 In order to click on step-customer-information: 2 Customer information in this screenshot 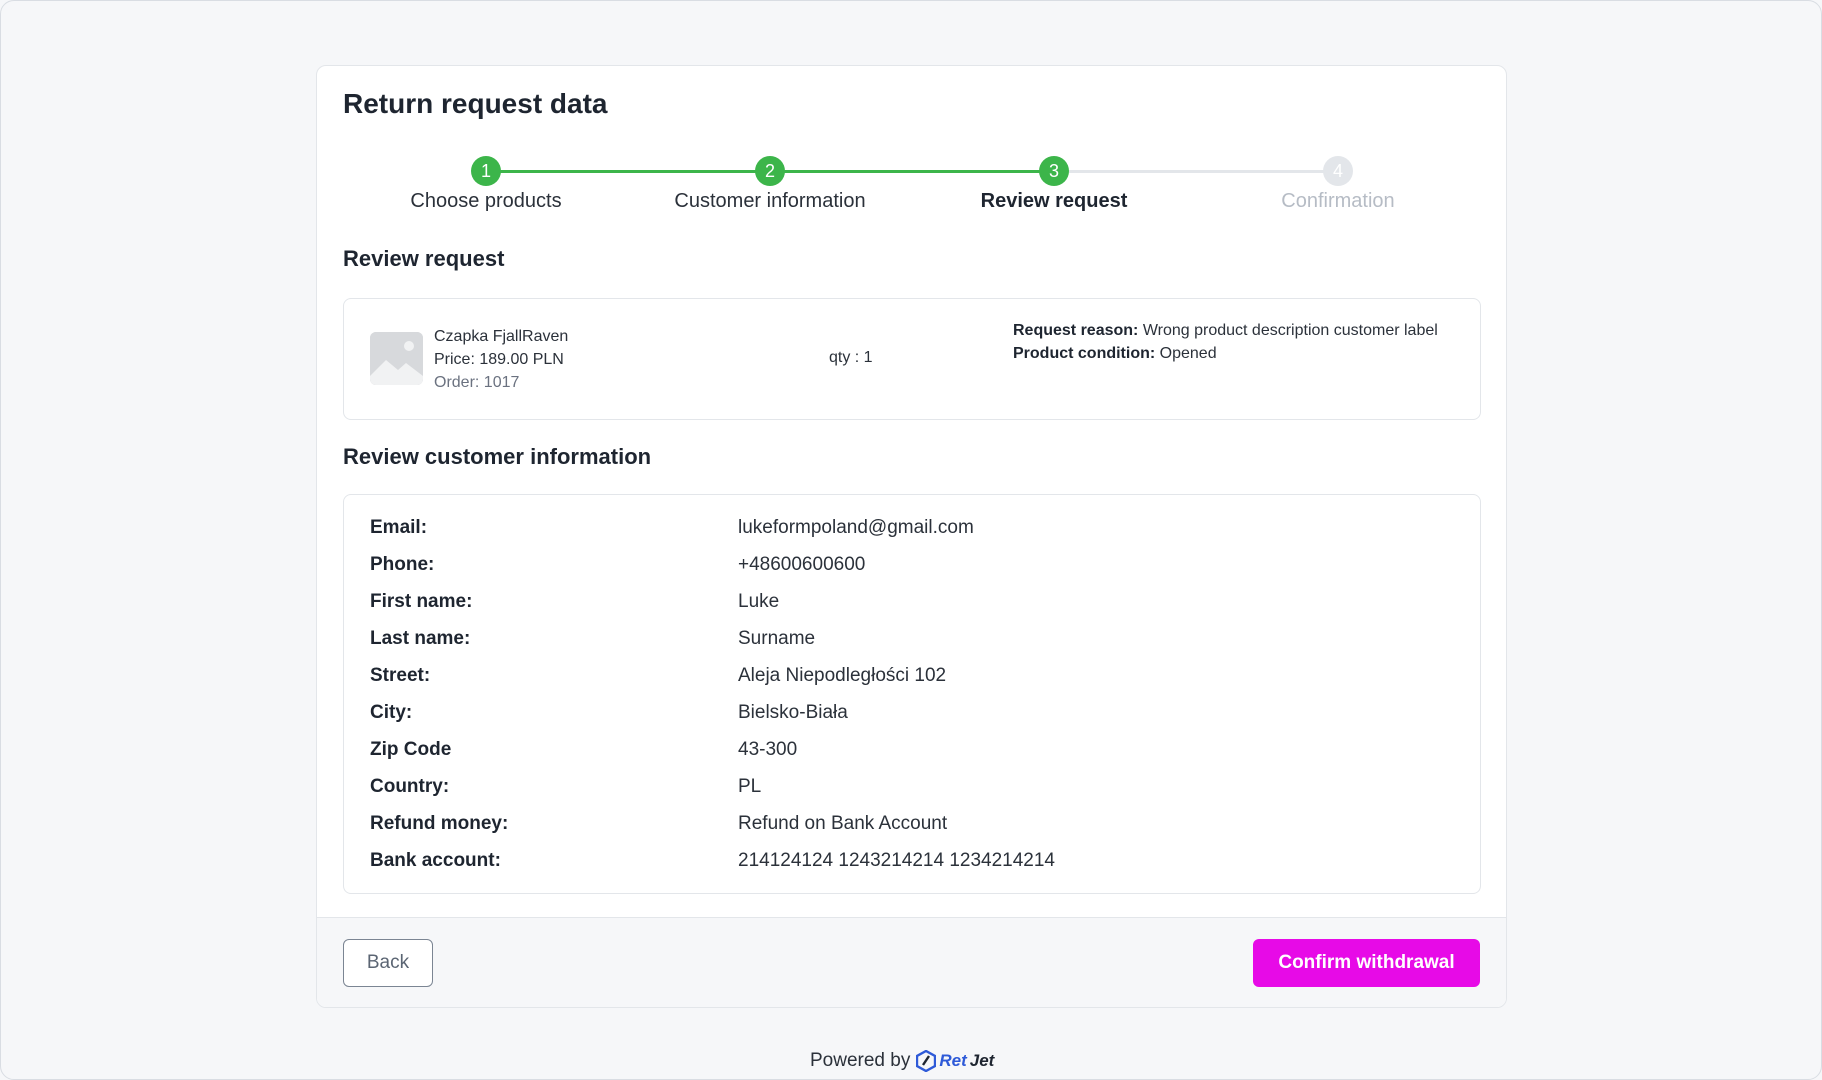, I will do `click(770, 184)`.